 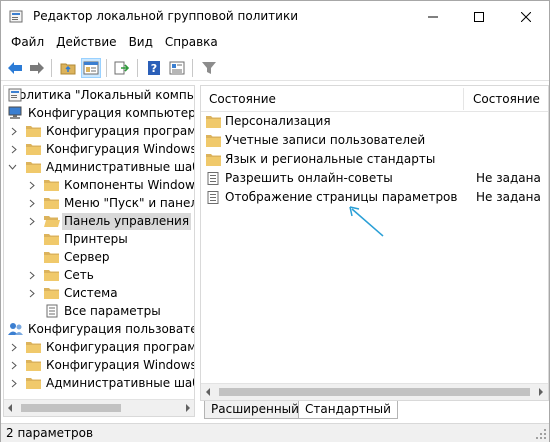 I want to click on console-tree-icon, so click(x=91, y=68).